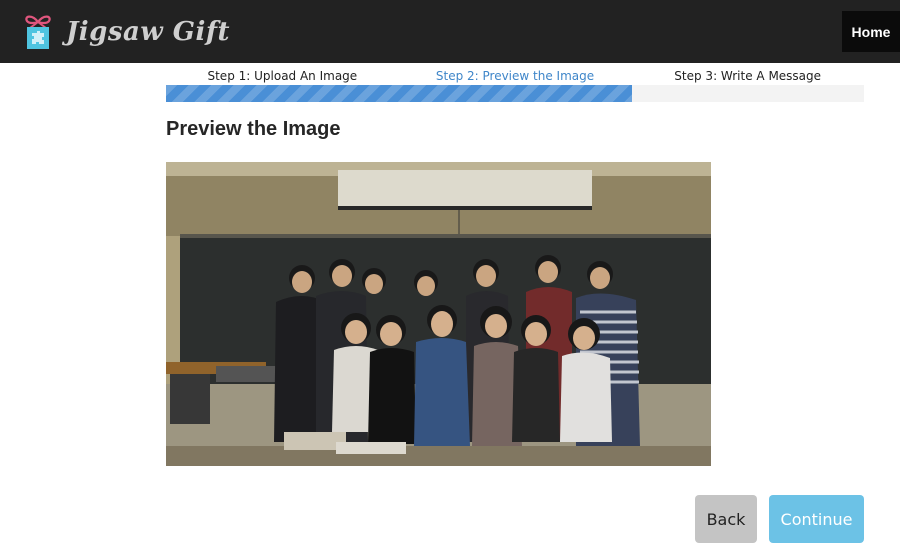 The image size is (900, 550). I want to click on step-preview: Step 2: Preview the Image, so click(515, 77).